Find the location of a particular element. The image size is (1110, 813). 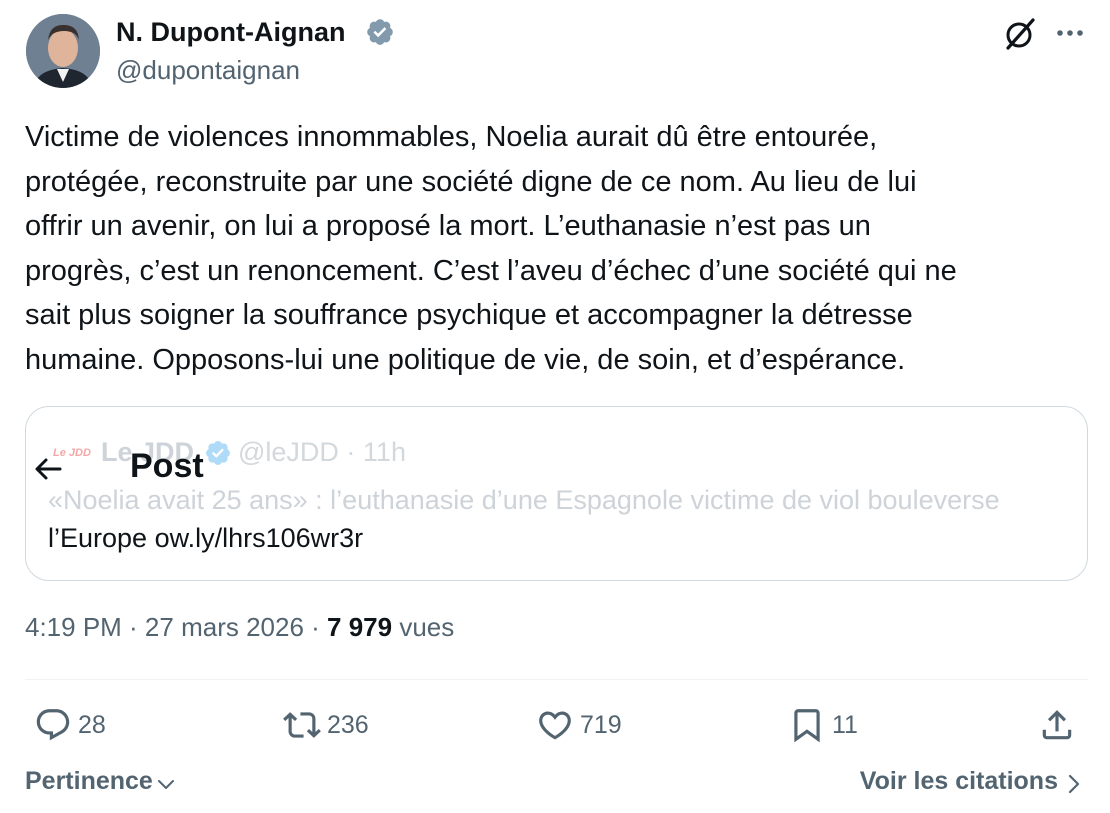

post-overlay-title: Post is located at coordinates (167, 466).